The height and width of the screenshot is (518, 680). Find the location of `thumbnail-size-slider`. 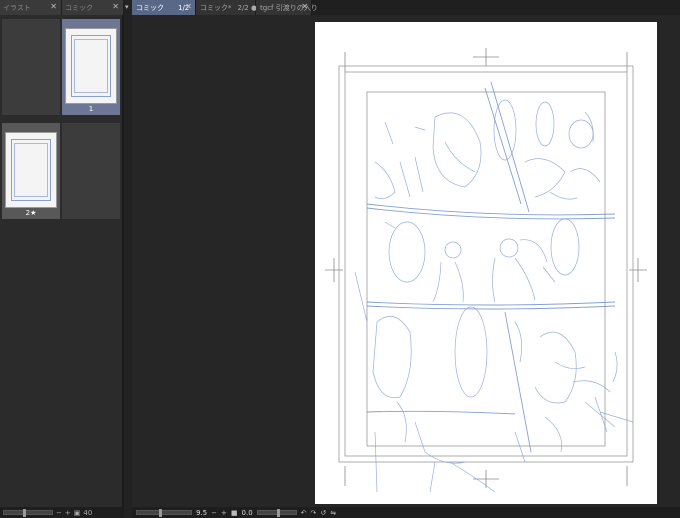

thumbnail-size-slider is located at coordinates (28, 513).